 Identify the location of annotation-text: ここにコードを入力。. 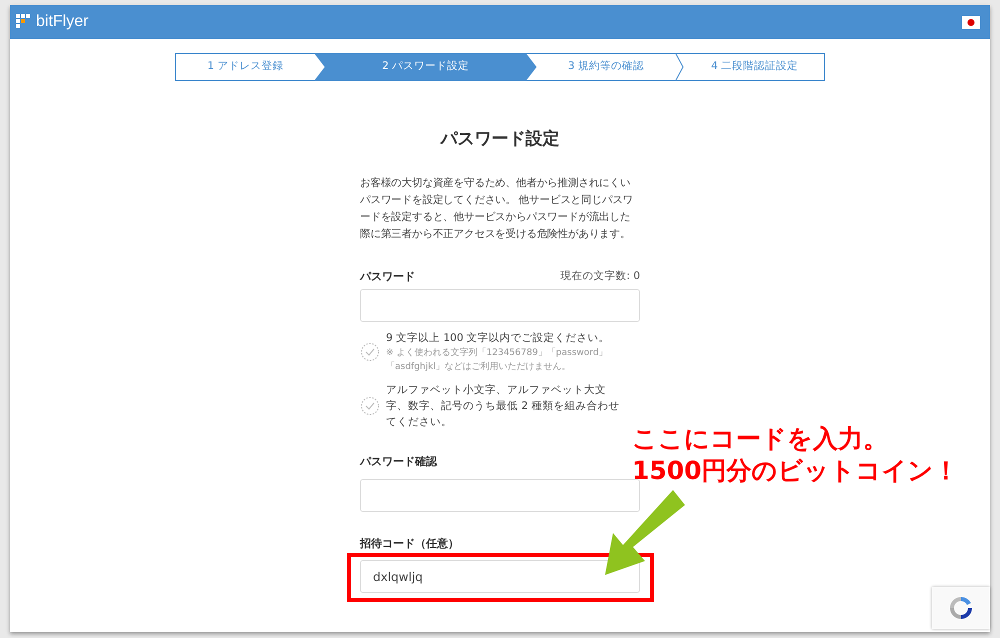
(760, 439).